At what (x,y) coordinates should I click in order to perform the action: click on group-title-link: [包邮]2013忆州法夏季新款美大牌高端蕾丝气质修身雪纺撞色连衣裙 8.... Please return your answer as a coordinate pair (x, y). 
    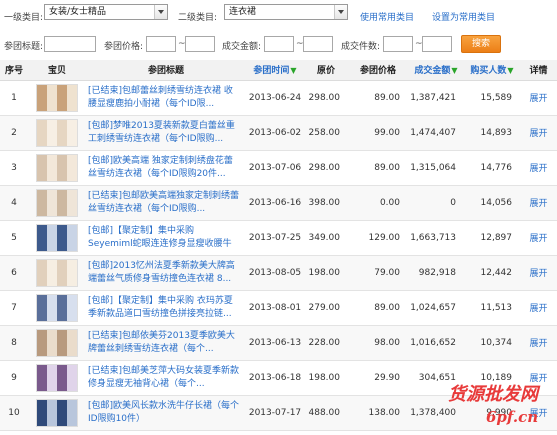
    Looking at the image, I should click on (164, 273).